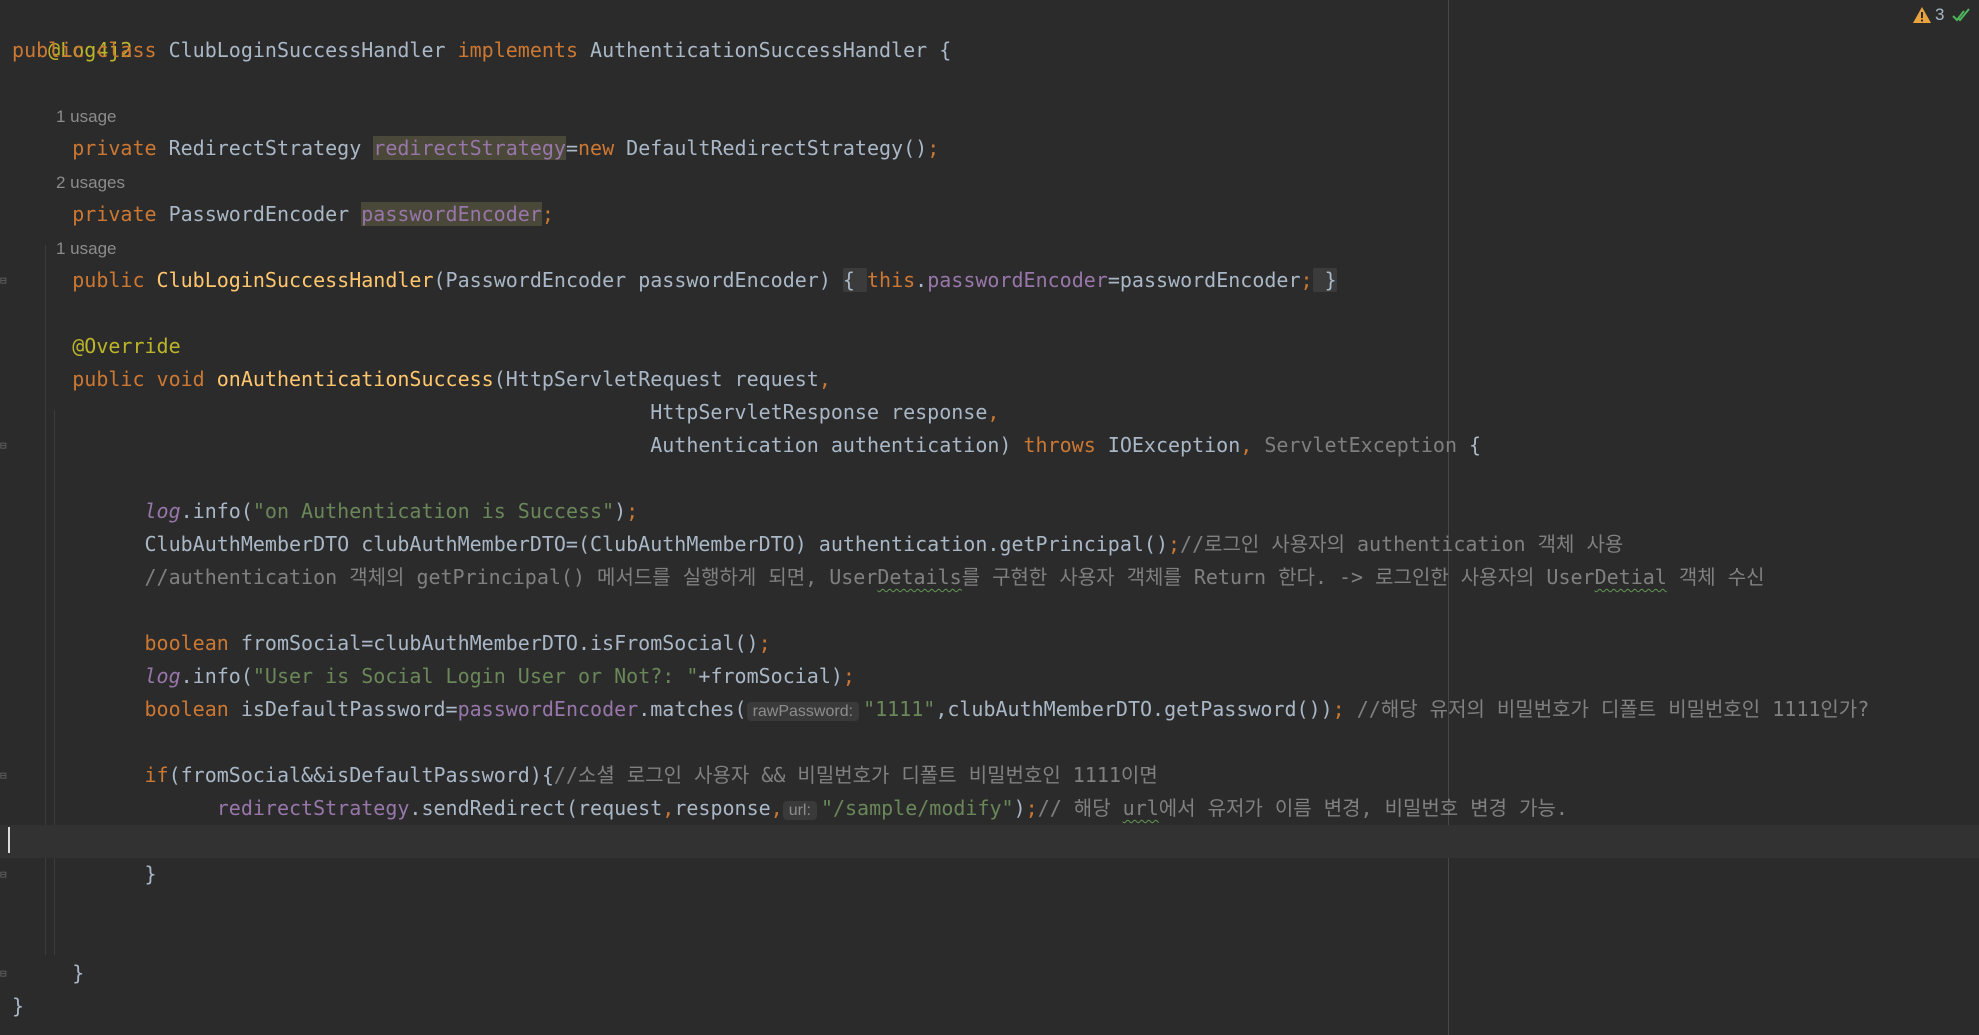 The height and width of the screenshot is (1035, 1979). What do you see at coordinates (989, 874) in the screenshot?
I see `code-line-18: }` at bounding box center [989, 874].